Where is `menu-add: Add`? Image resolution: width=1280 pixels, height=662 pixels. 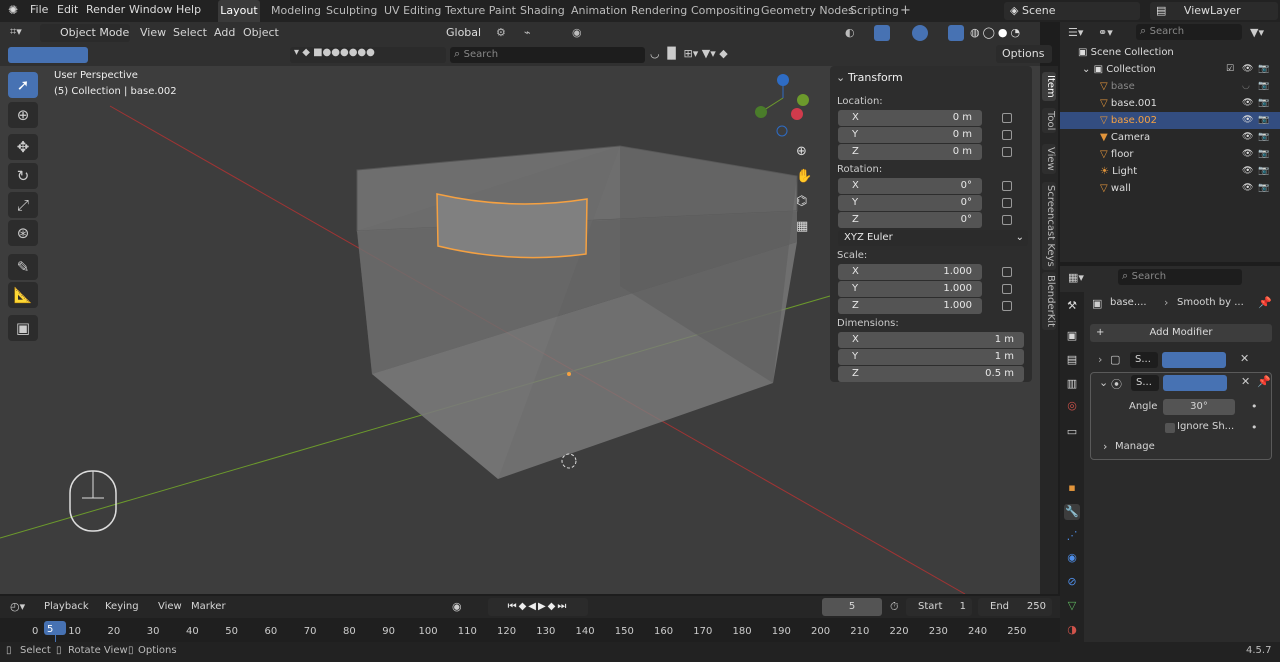
menu-add: Add is located at coordinates (224, 32).